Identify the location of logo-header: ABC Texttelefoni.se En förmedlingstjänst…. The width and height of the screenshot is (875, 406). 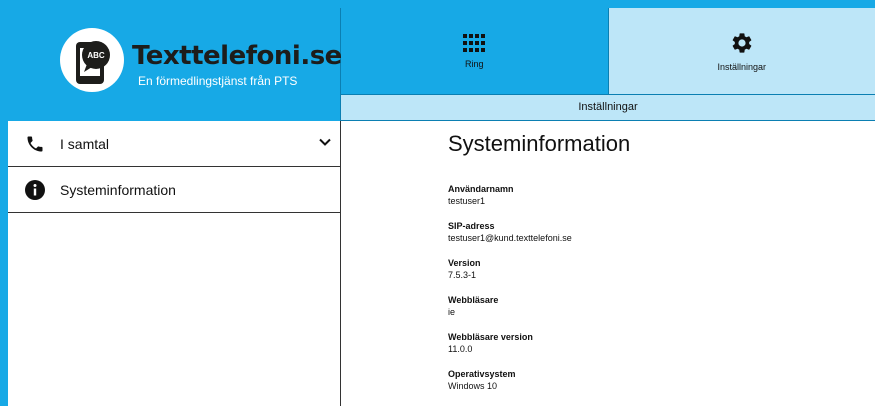
(175, 64).